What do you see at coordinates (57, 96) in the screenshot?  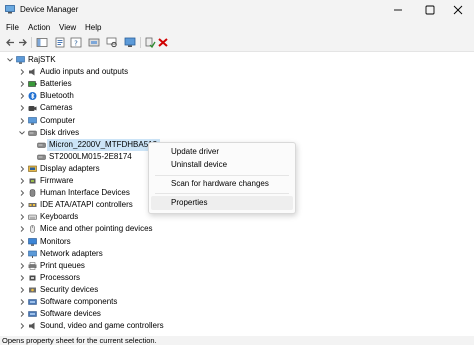 I see `tree-item-label: Bluetooth` at bounding box center [57, 96].